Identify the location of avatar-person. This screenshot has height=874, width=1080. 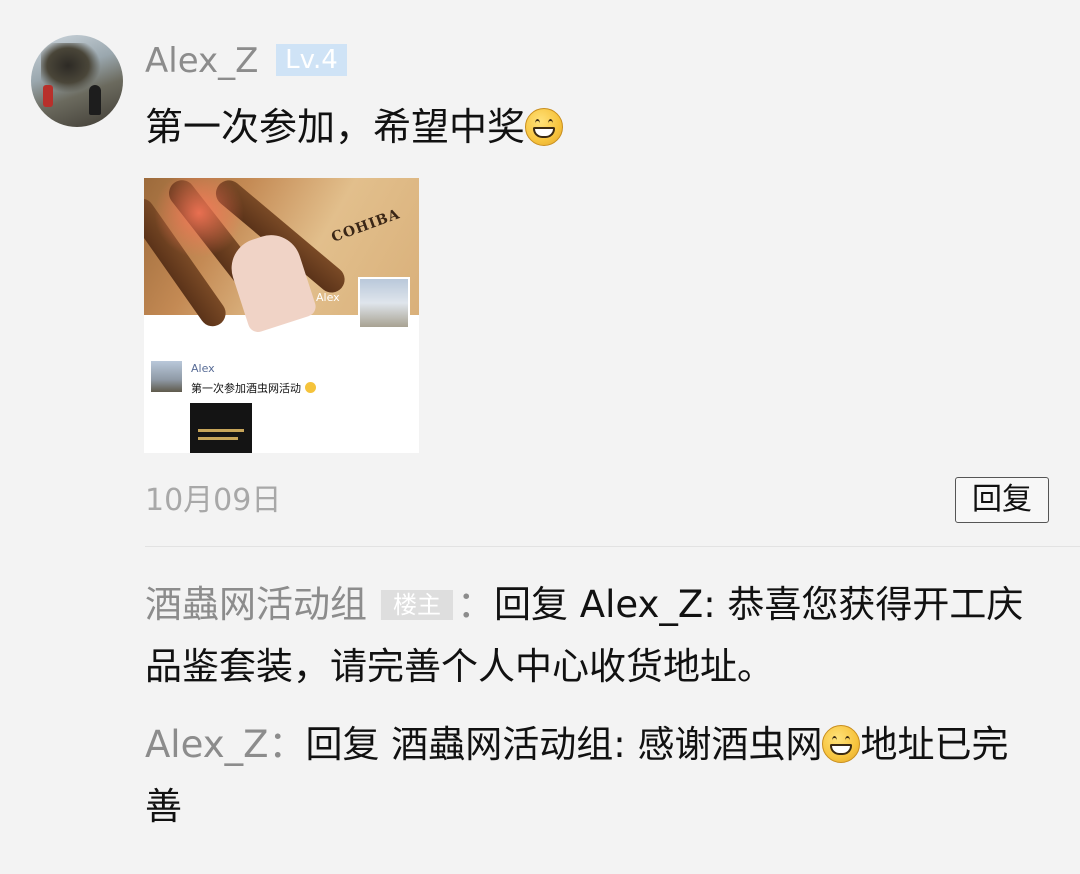
(95, 100).